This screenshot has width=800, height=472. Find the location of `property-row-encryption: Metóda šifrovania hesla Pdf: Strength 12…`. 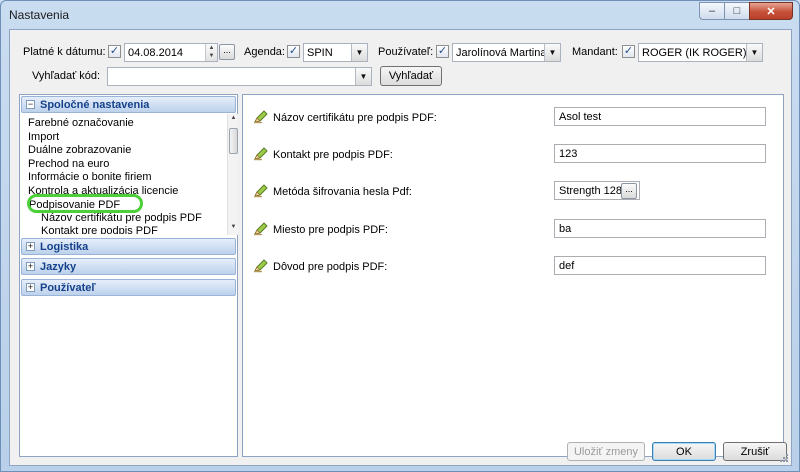

property-row-encryption: Metóda šifrovania hesla Pdf: Strength 12… is located at coordinates (513, 192).